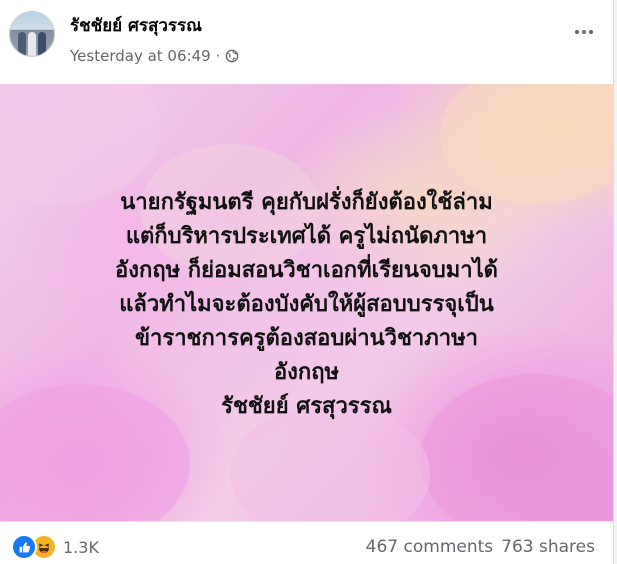 This screenshot has height=564, width=617. Describe the element at coordinates (548, 547) in the screenshot. I see `shares-count-link: 763 shares` at that location.